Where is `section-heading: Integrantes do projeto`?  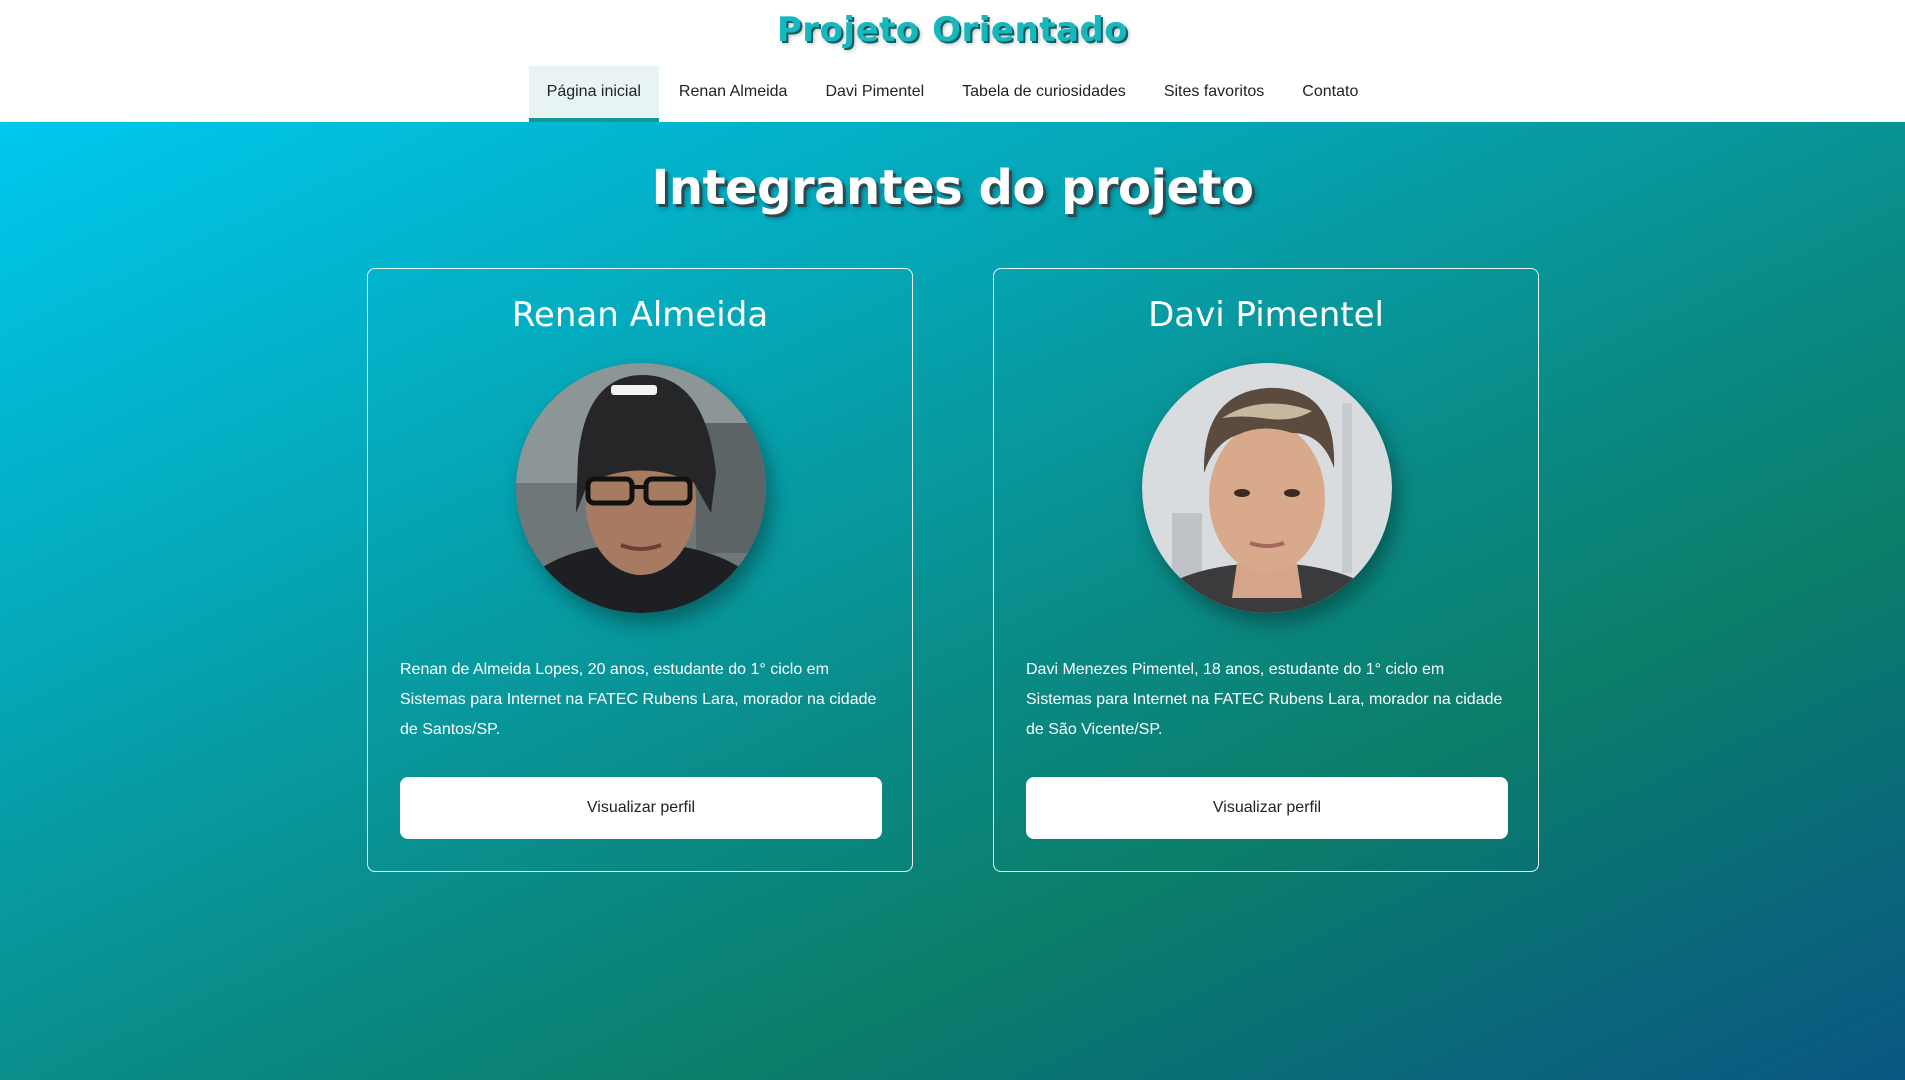 section-heading: Integrantes do projeto is located at coordinates (952, 188).